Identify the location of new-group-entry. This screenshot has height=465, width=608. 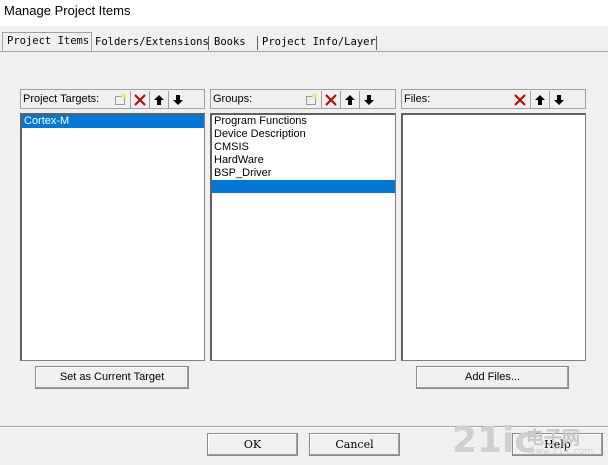
(303, 186).